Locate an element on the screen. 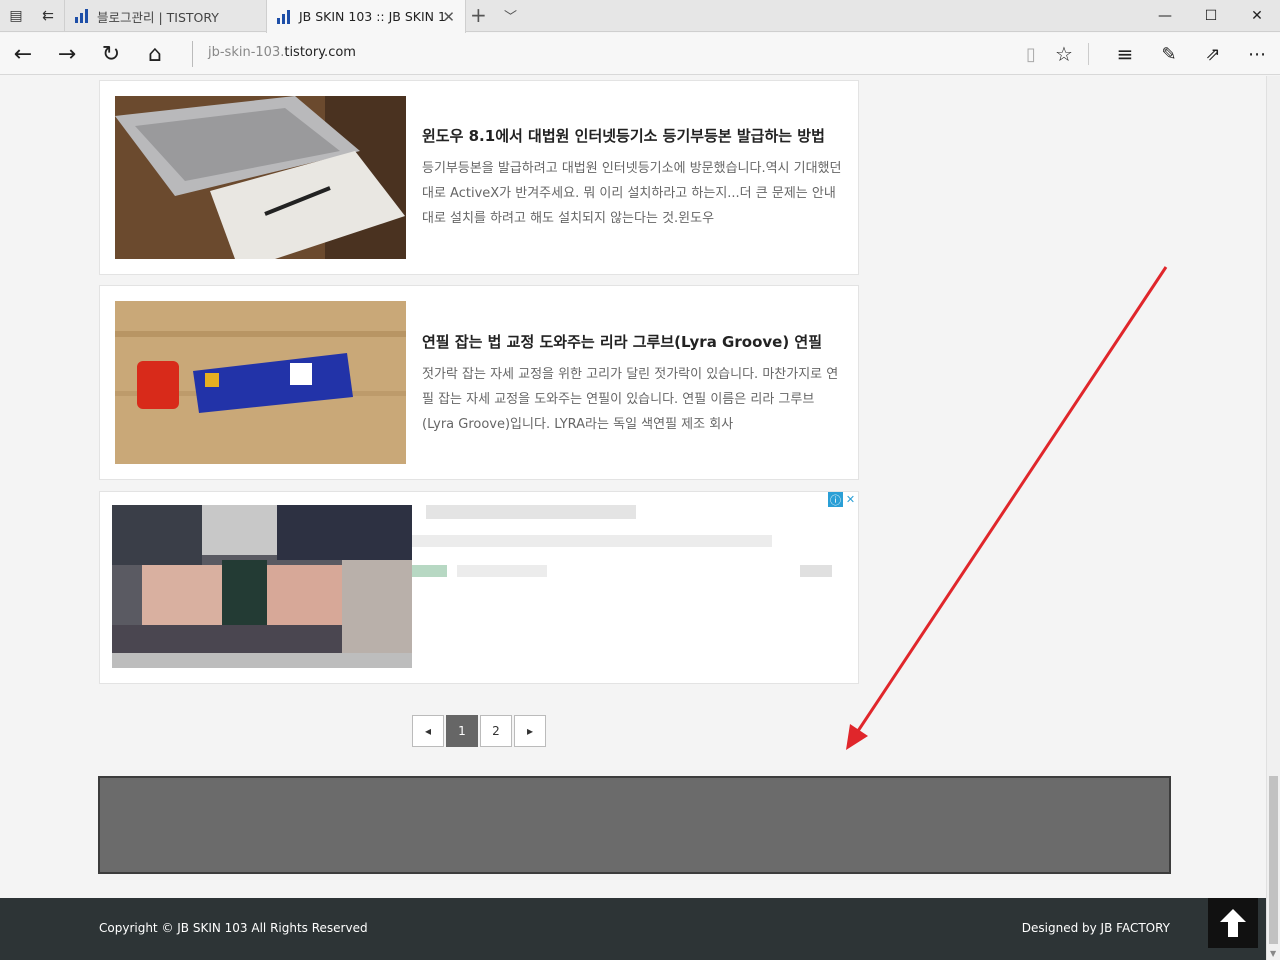 The image size is (1280, 960). tab-jb-skin: JB SKIN 103 :: JB SKIN 1 ✕ is located at coordinates (366, 16).